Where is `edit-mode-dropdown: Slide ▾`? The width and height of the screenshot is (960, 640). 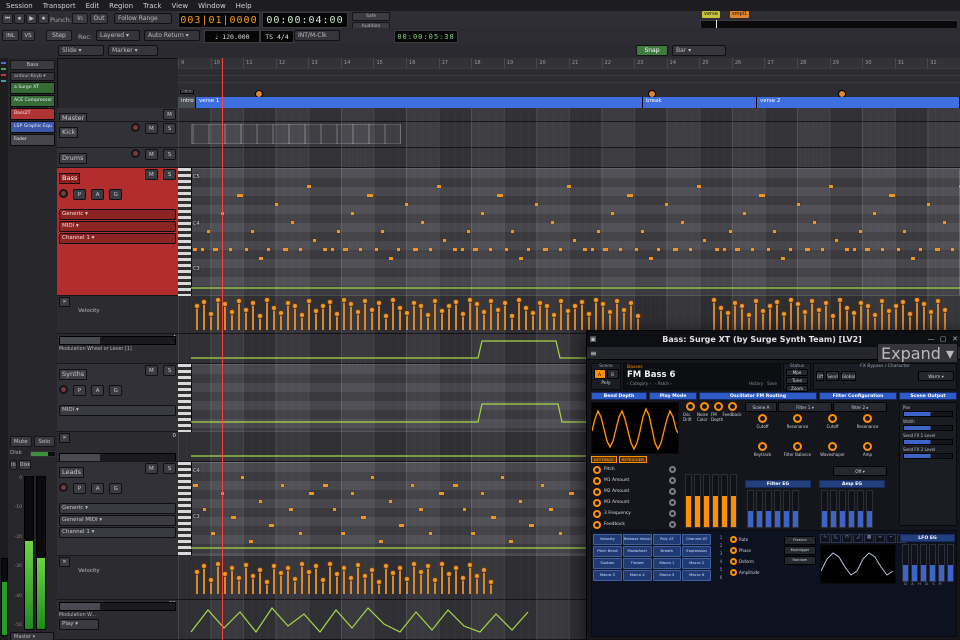
edit-mode-dropdown: Slide ▾ is located at coordinates (81, 50).